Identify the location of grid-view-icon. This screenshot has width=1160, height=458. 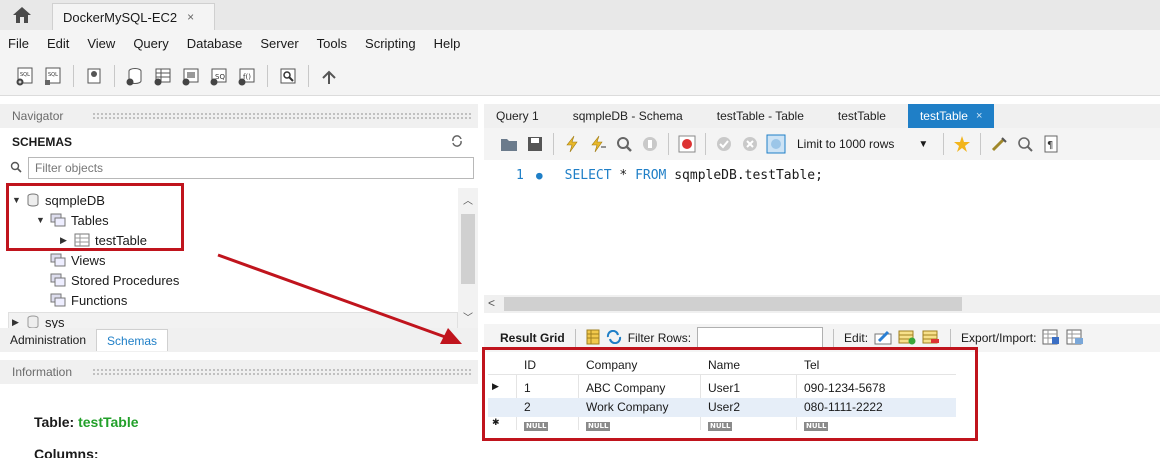
(593, 338).